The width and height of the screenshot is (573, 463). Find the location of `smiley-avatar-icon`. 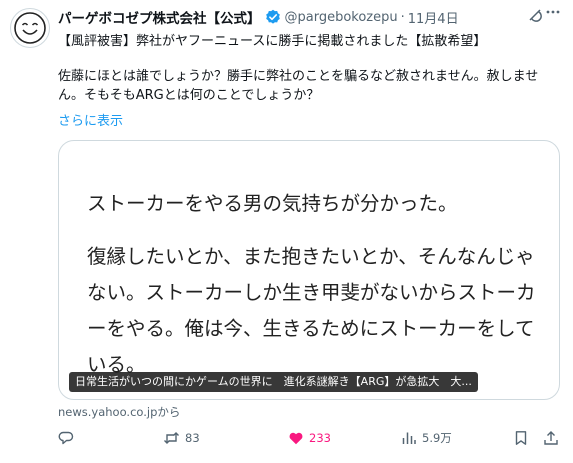

smiley-avatar-icon is located at coordinates (30, 28).